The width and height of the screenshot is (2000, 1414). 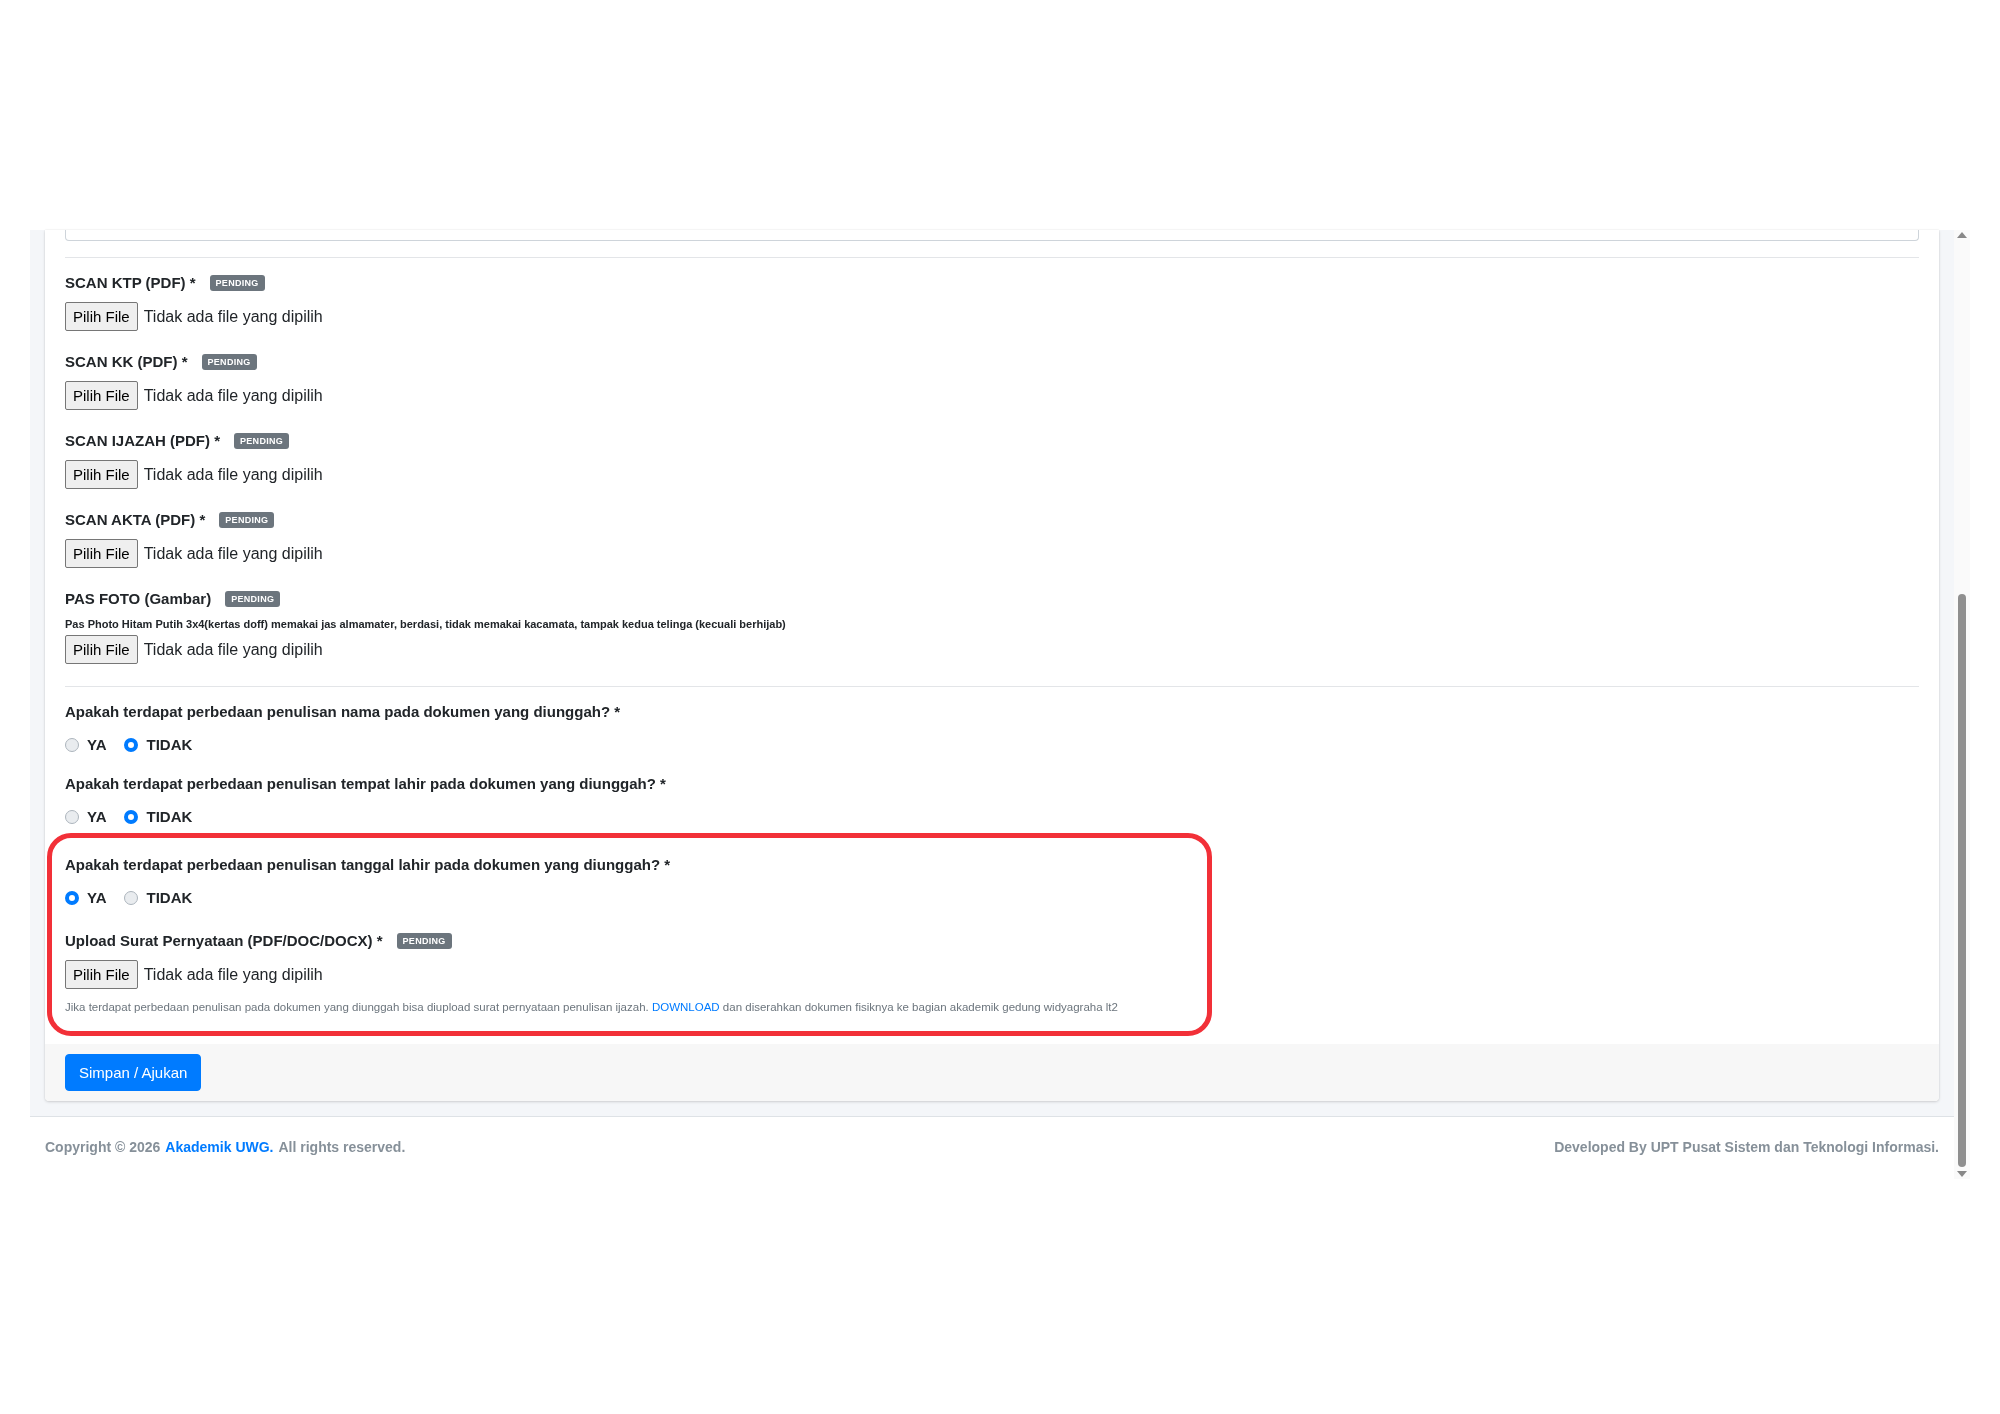 What do you see at coordinates (592, 1007) in the screenshot?
I see `hint-text: Jika terdapat perbedaan penulisan pada dokumen yang diunggah bisa diupload surat pernyataan penulisan ijazah. DOWNLOAD dan diserahkan dokumen fisiknya ke bagian akademik gedung widyagraha lt2` at bounding box center [592, 1007].